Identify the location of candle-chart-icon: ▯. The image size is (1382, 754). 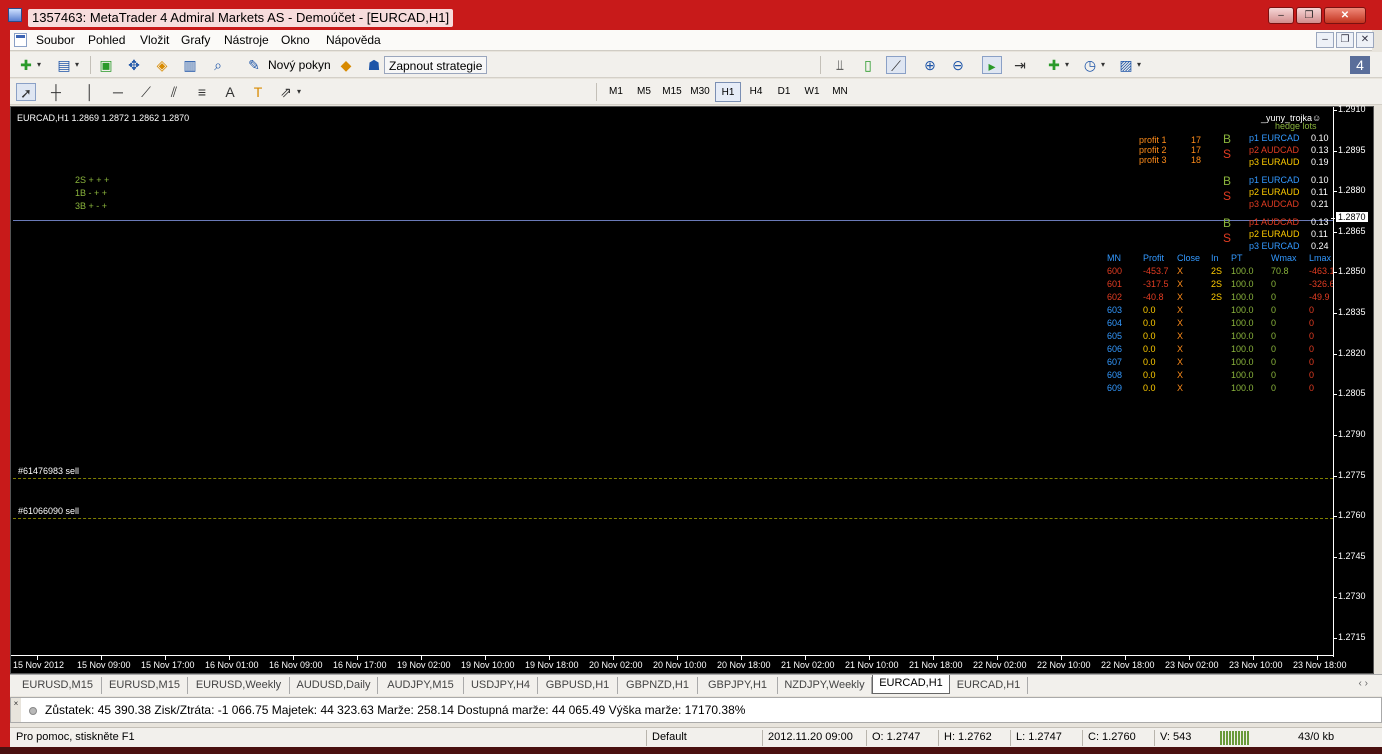
(868, 65).